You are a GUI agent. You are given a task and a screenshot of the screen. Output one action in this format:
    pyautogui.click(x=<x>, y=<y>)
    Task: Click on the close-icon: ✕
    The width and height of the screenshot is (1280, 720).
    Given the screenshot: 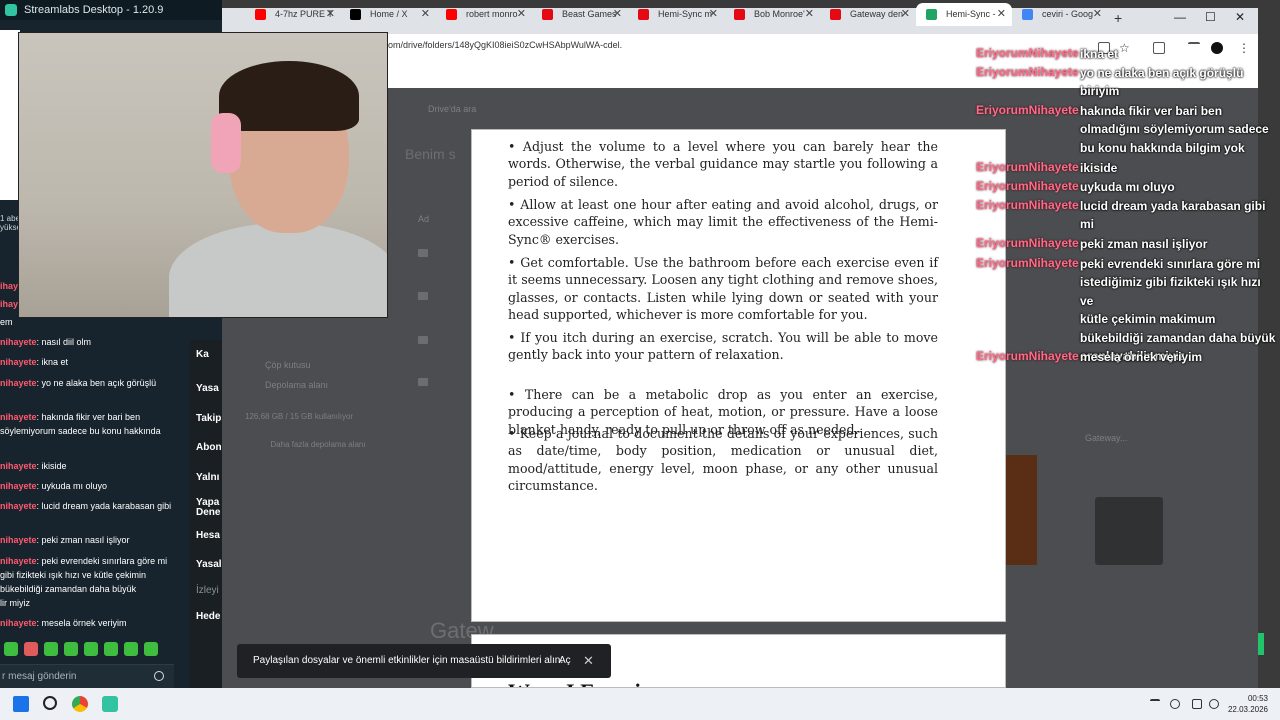 What is the action you would take?
    pyautogui.click(x=1240, y=17)
    